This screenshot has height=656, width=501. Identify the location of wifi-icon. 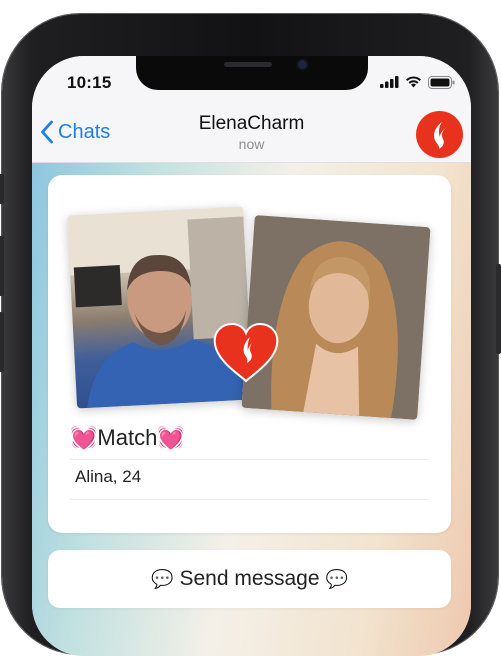
(413, 82).